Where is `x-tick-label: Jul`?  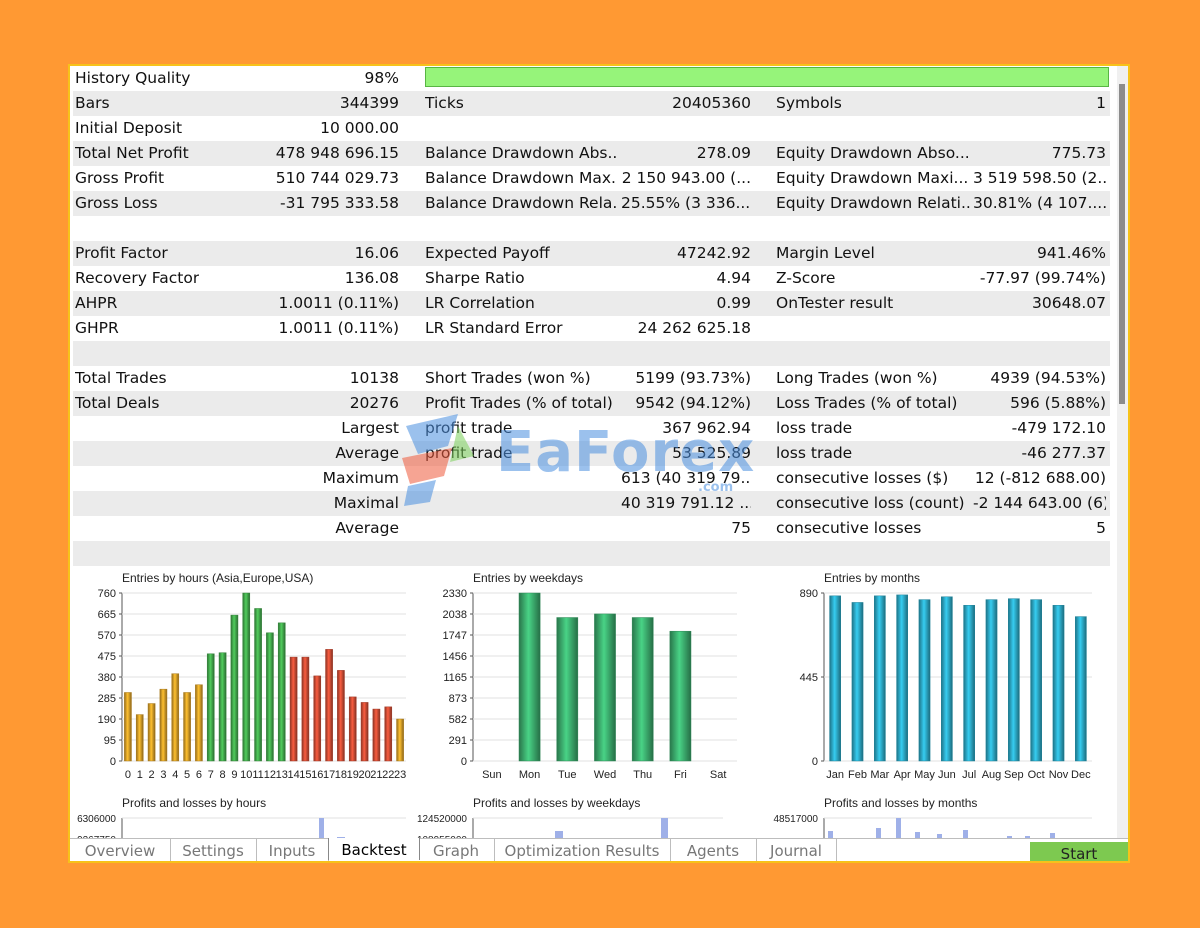 x-tick-label: Jul is located at coordinates (969, 775).